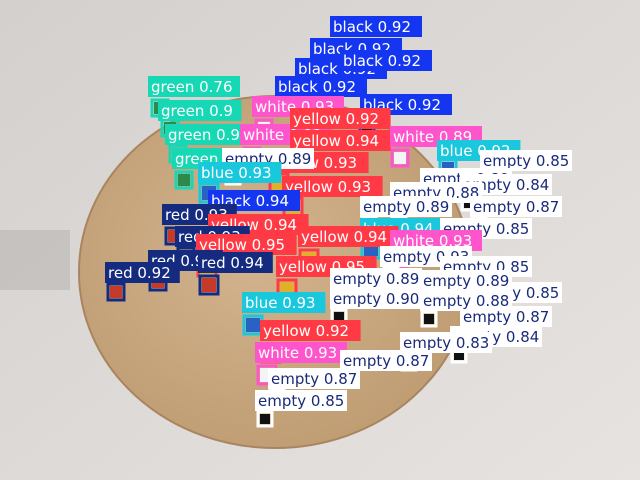 The image size is (640, 480). I want to click on label-text: white 0.93, so click(297, 353).